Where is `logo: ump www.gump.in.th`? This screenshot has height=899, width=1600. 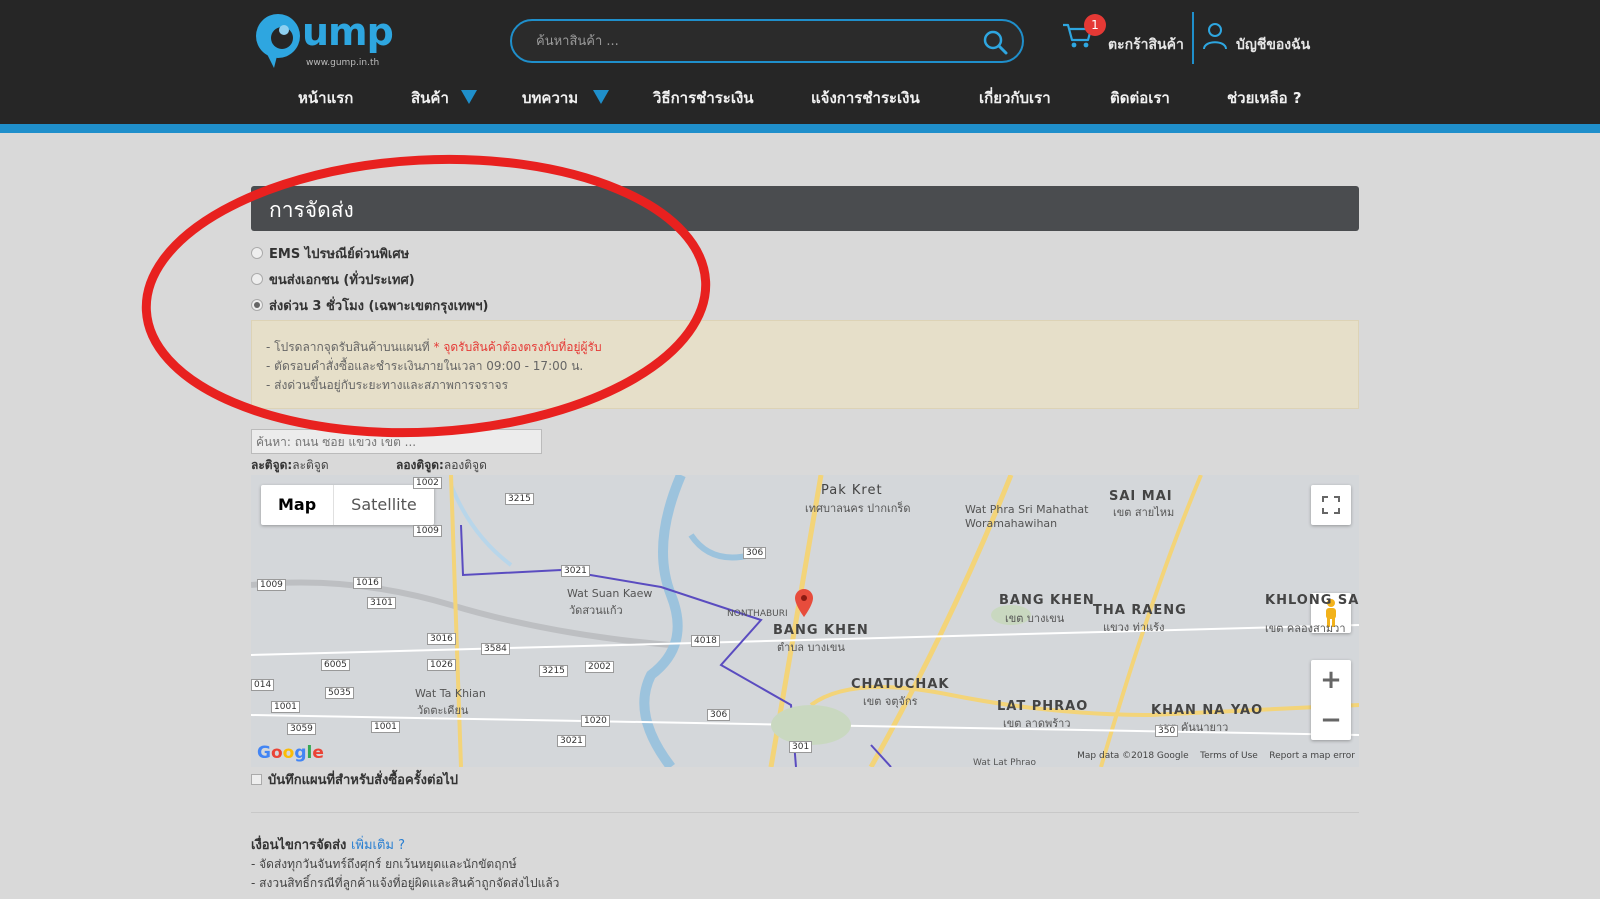
logo: ump www.gump.in.th is located at coordinates (327, 39).